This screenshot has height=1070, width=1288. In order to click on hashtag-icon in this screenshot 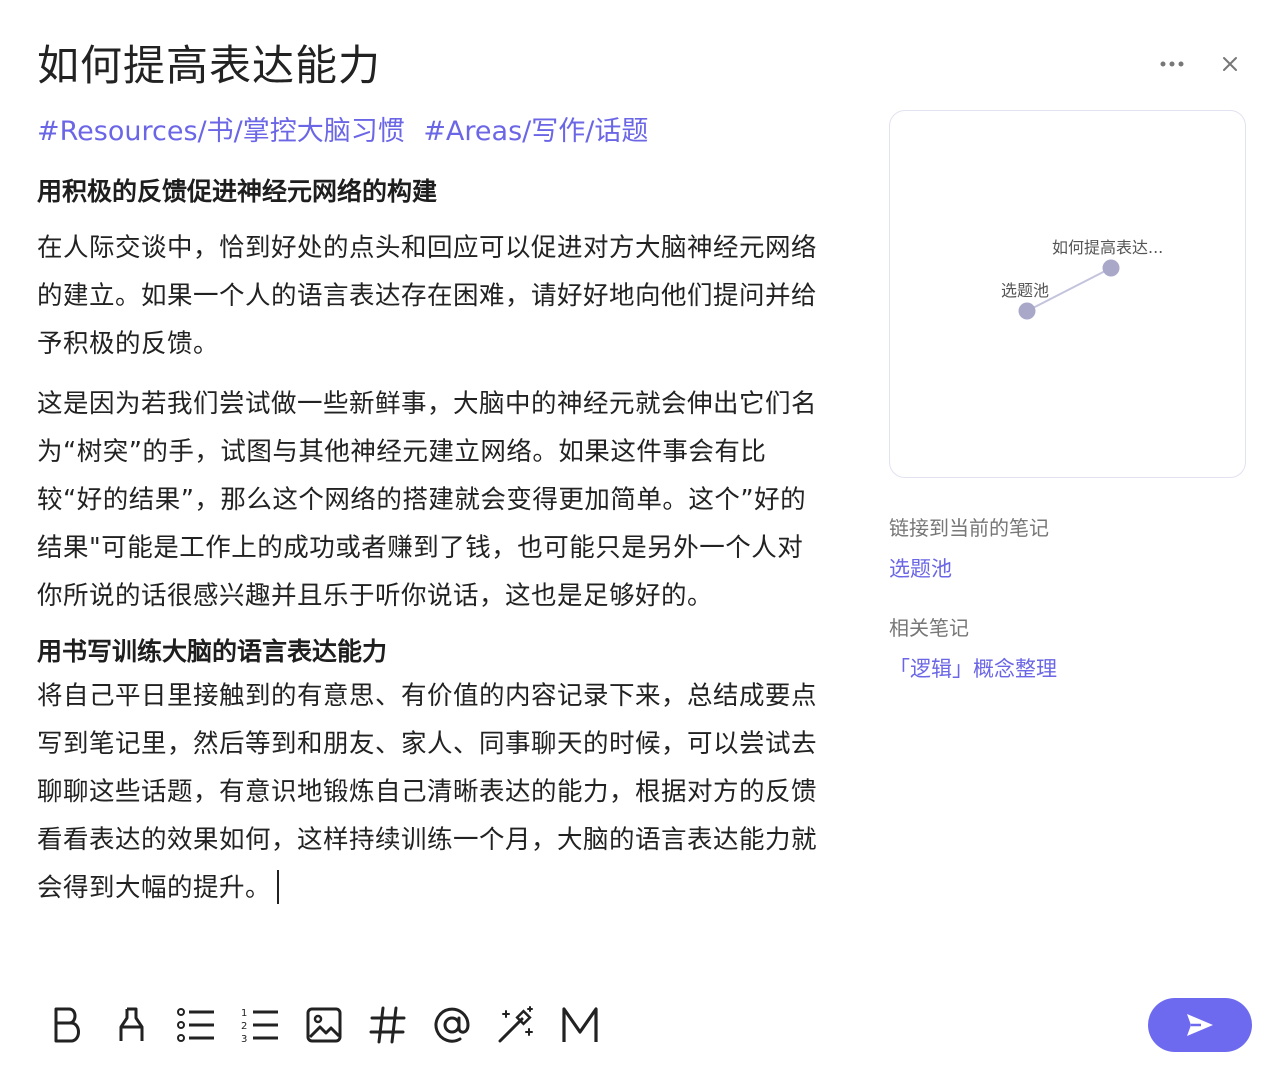, I will do `click(388, 1025)`.